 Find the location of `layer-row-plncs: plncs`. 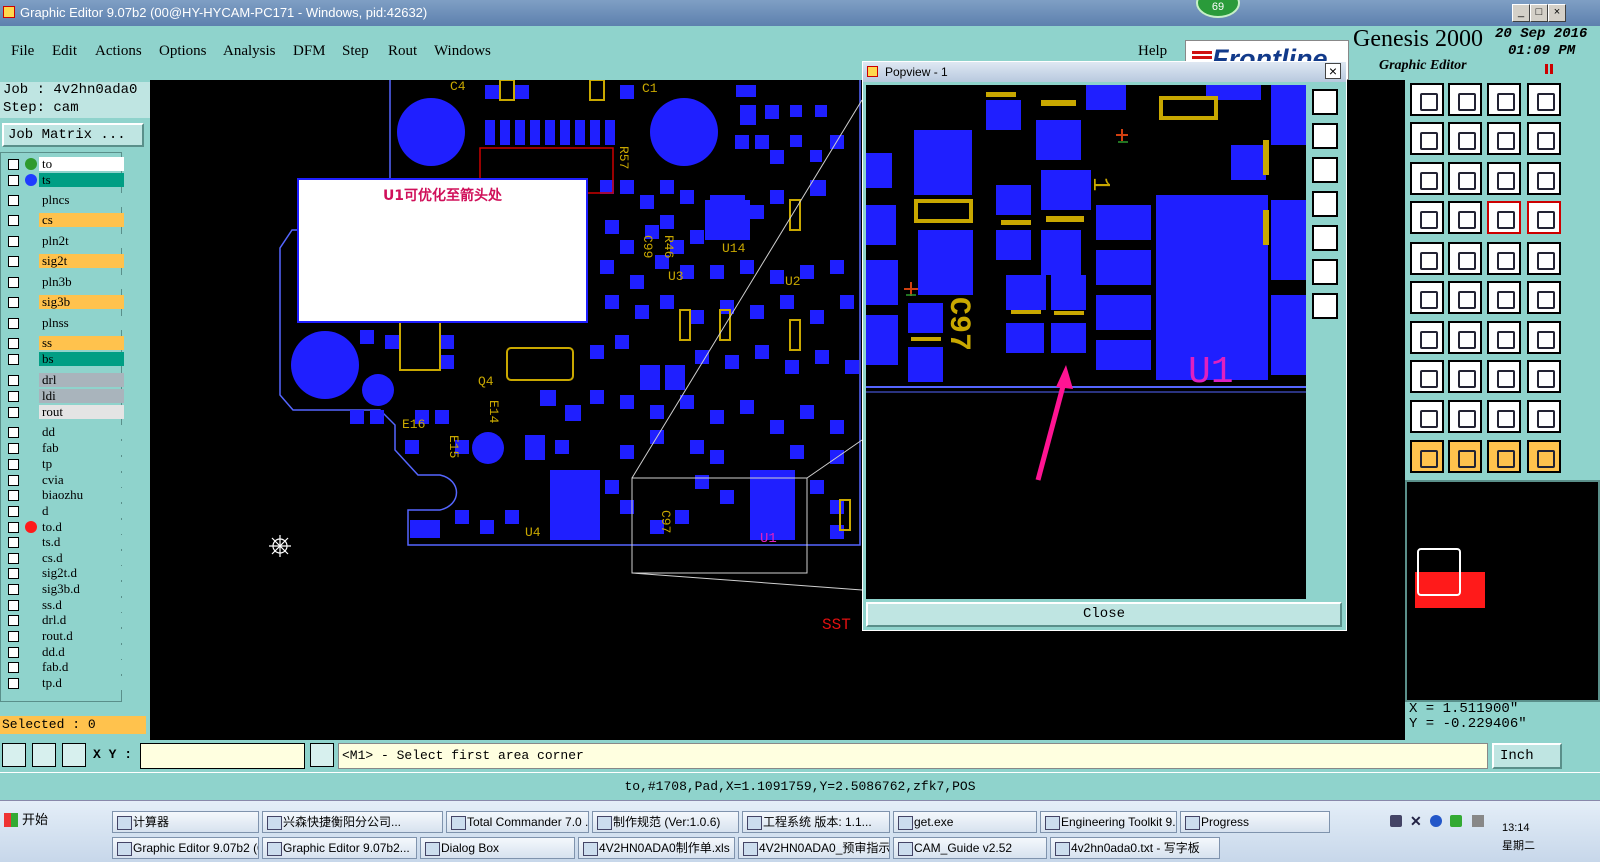

layer-row-plncs: plncs is located at coordinates (64, 200).